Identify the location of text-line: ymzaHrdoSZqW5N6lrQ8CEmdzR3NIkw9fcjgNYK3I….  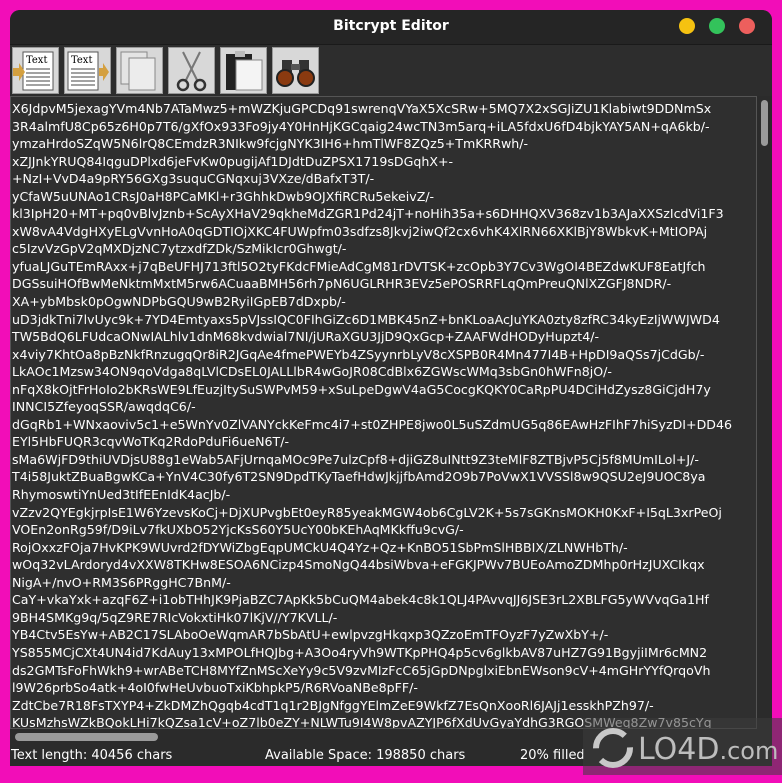
(270, 144).